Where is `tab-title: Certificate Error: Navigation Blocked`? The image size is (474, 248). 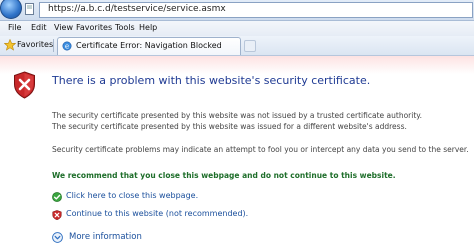 tab-title: Certificate Error: Navigation Blocked is located at coordinates (149, 45).